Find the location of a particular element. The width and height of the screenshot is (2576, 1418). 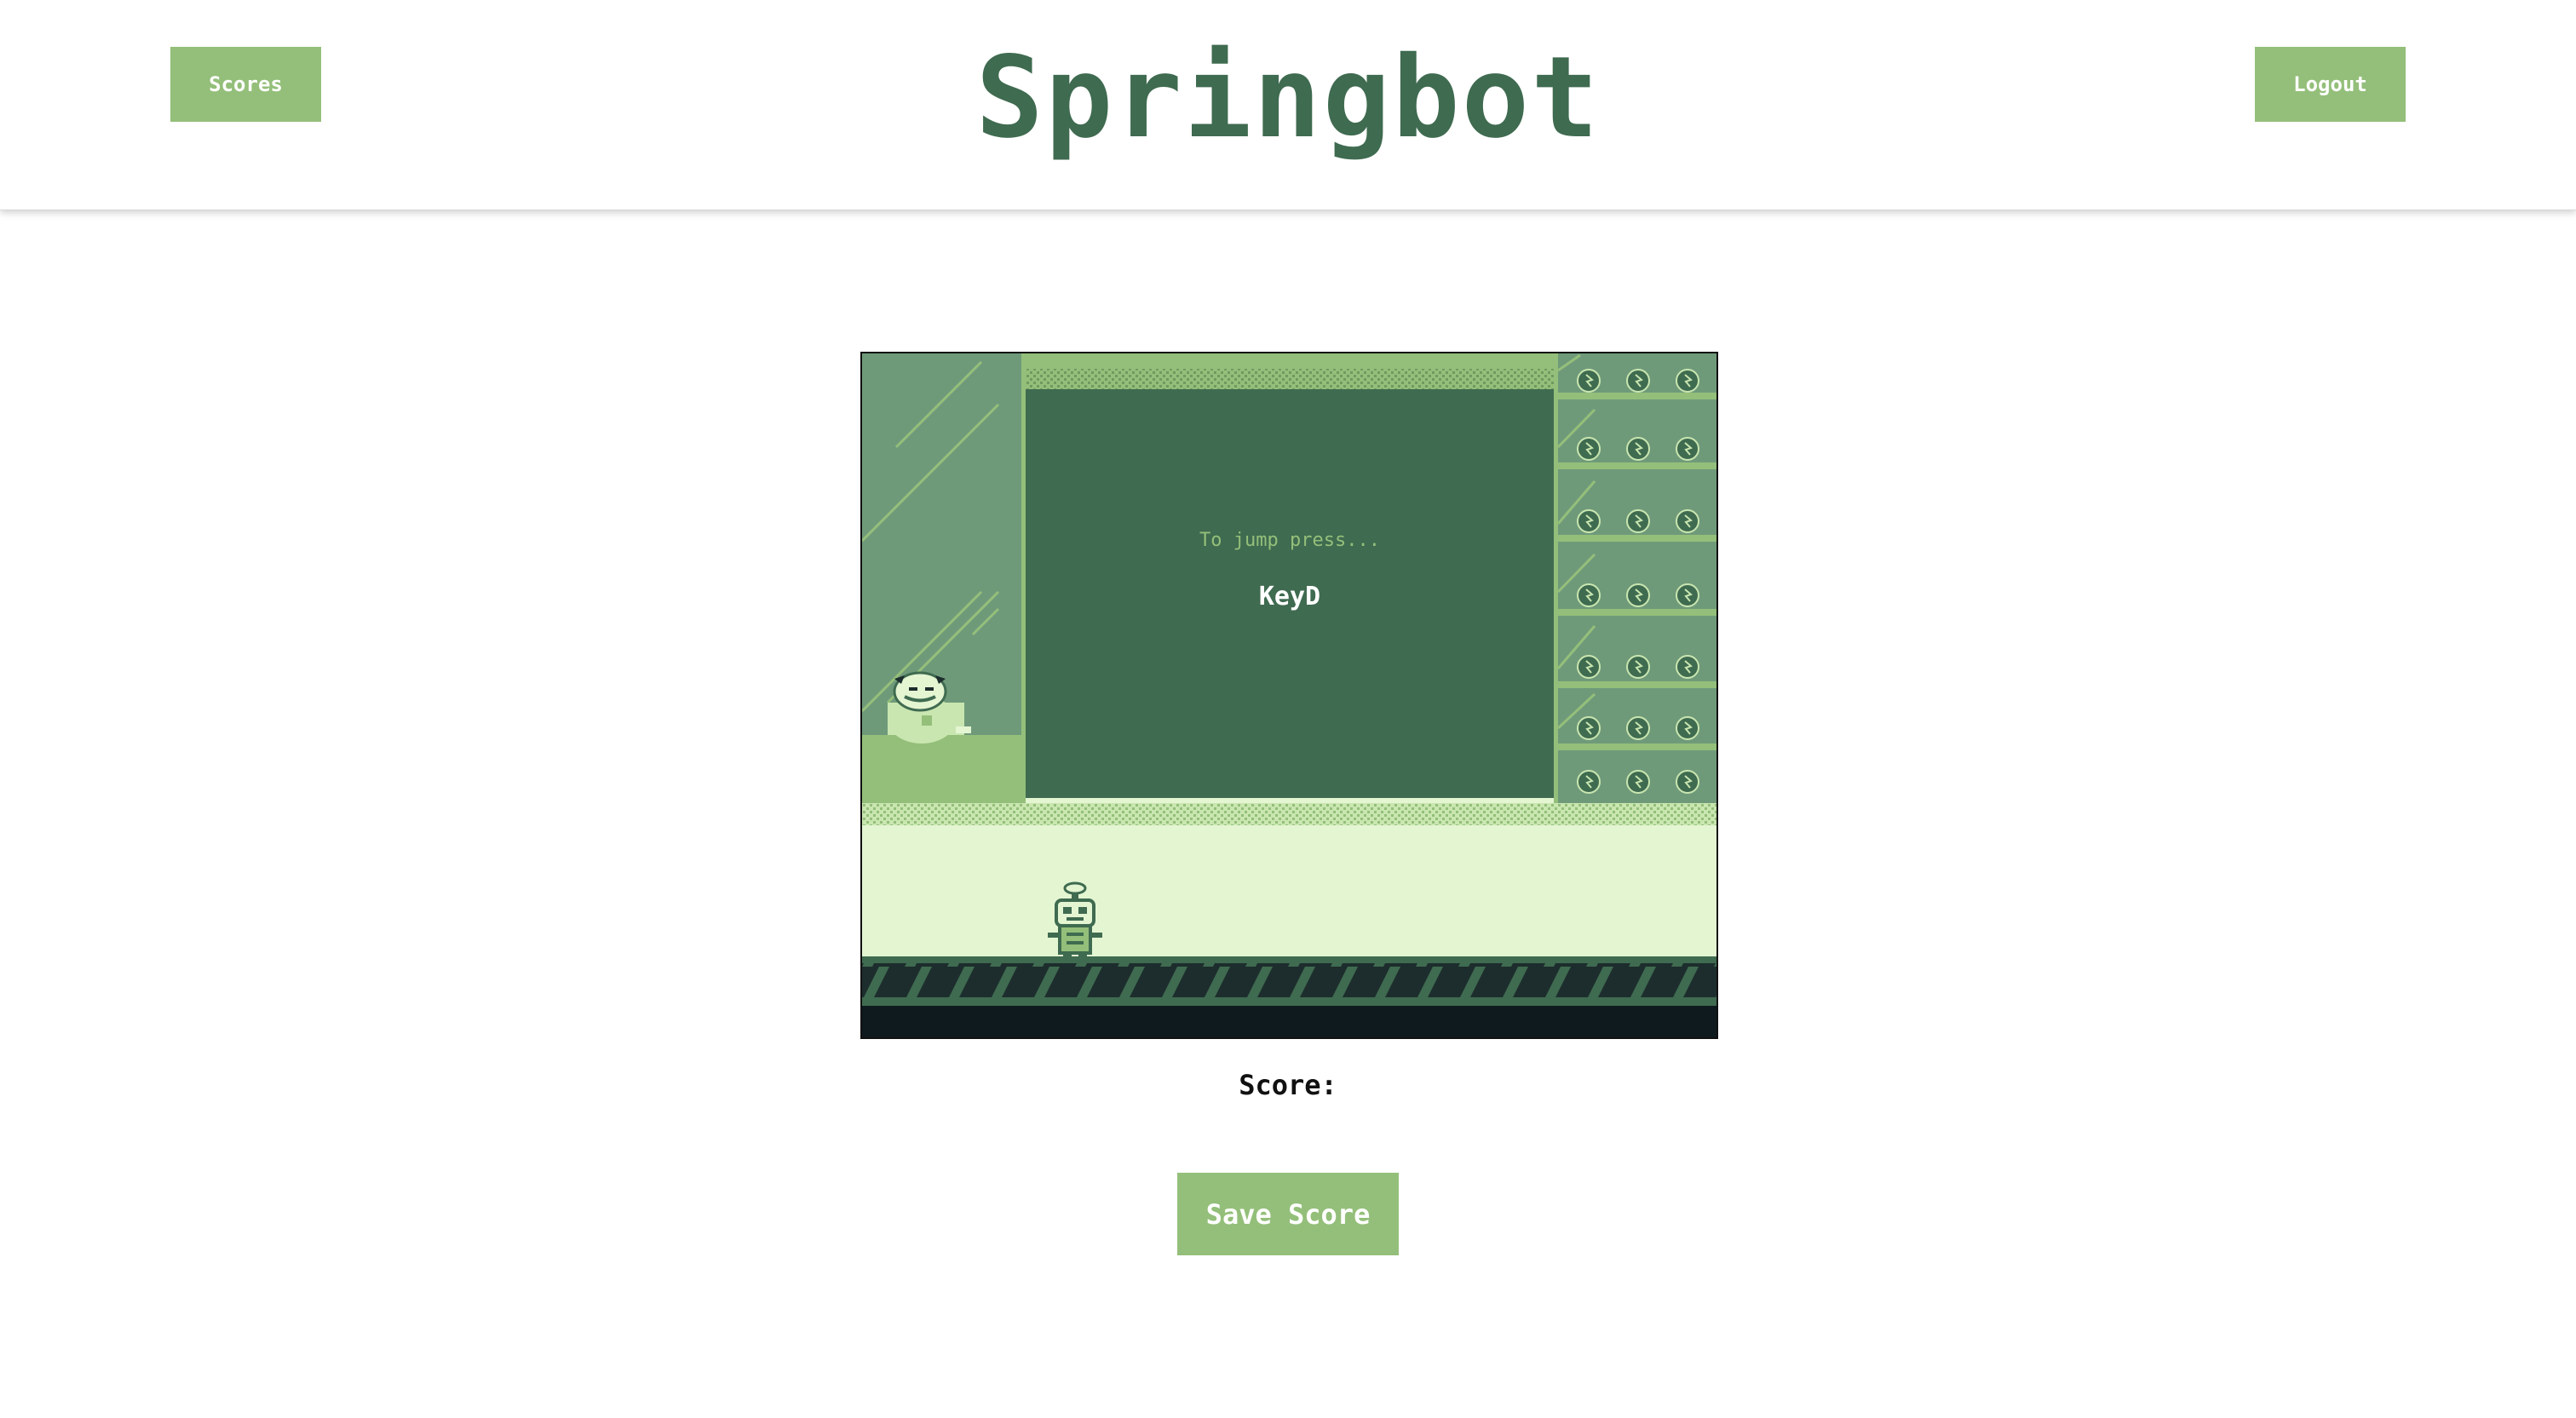

page-title: Springbot is located at coordinates (1288, 98).